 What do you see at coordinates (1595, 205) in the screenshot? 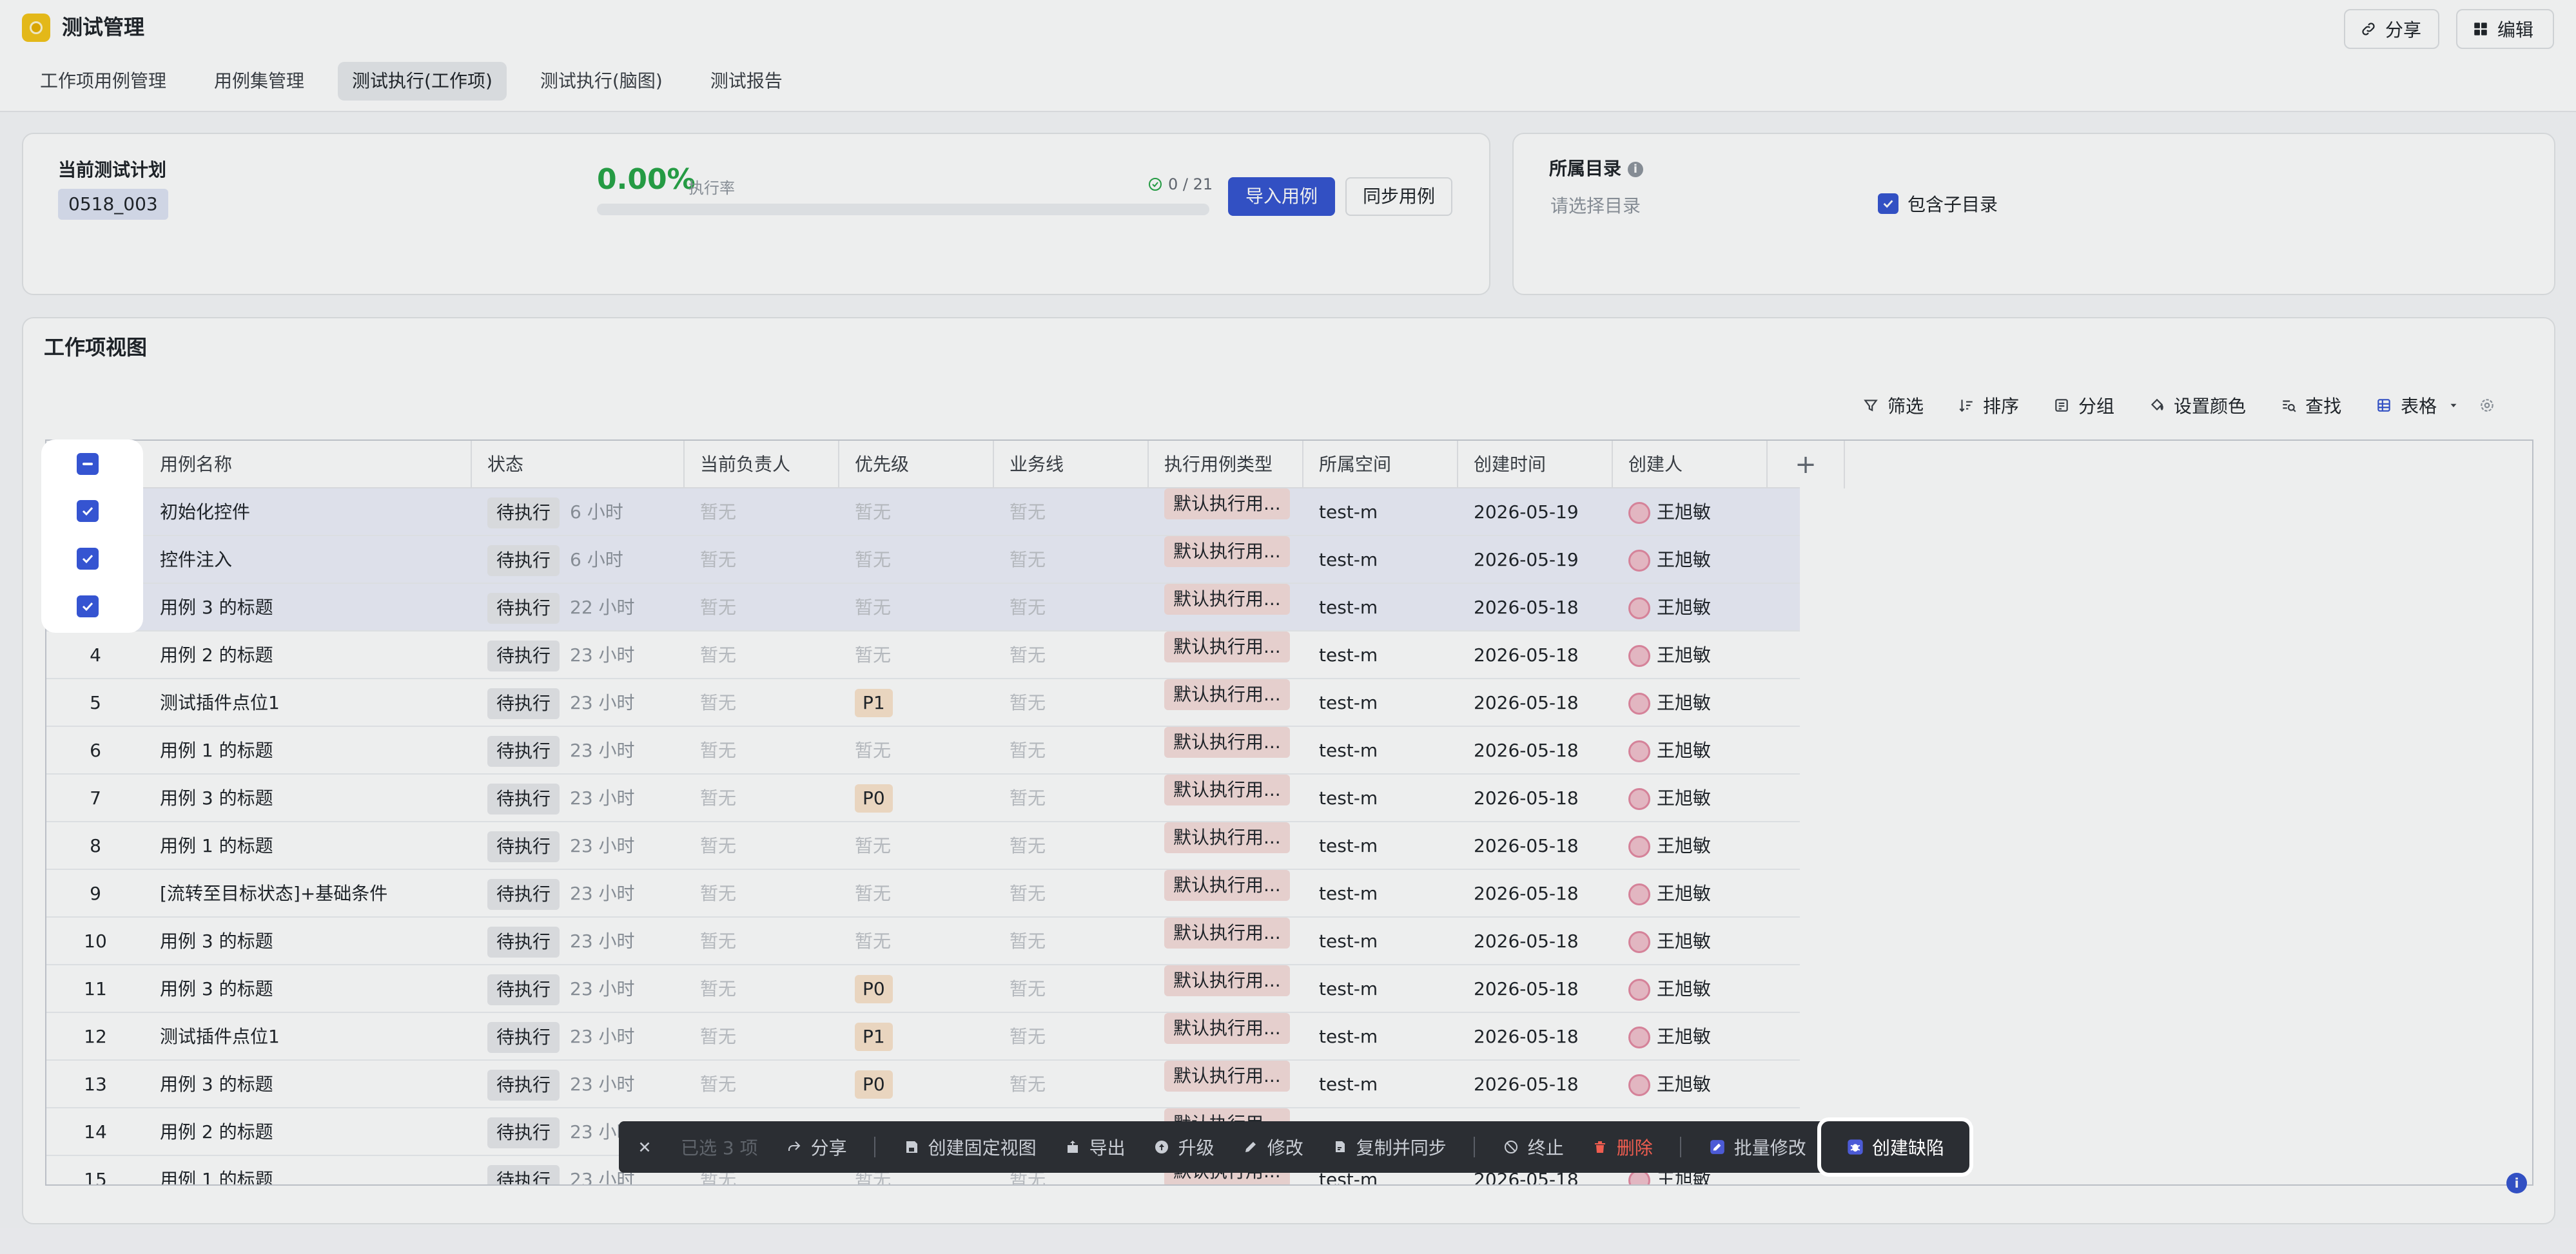
I see `directory-select: 请选择目录` at bounding box center [1595, 205].